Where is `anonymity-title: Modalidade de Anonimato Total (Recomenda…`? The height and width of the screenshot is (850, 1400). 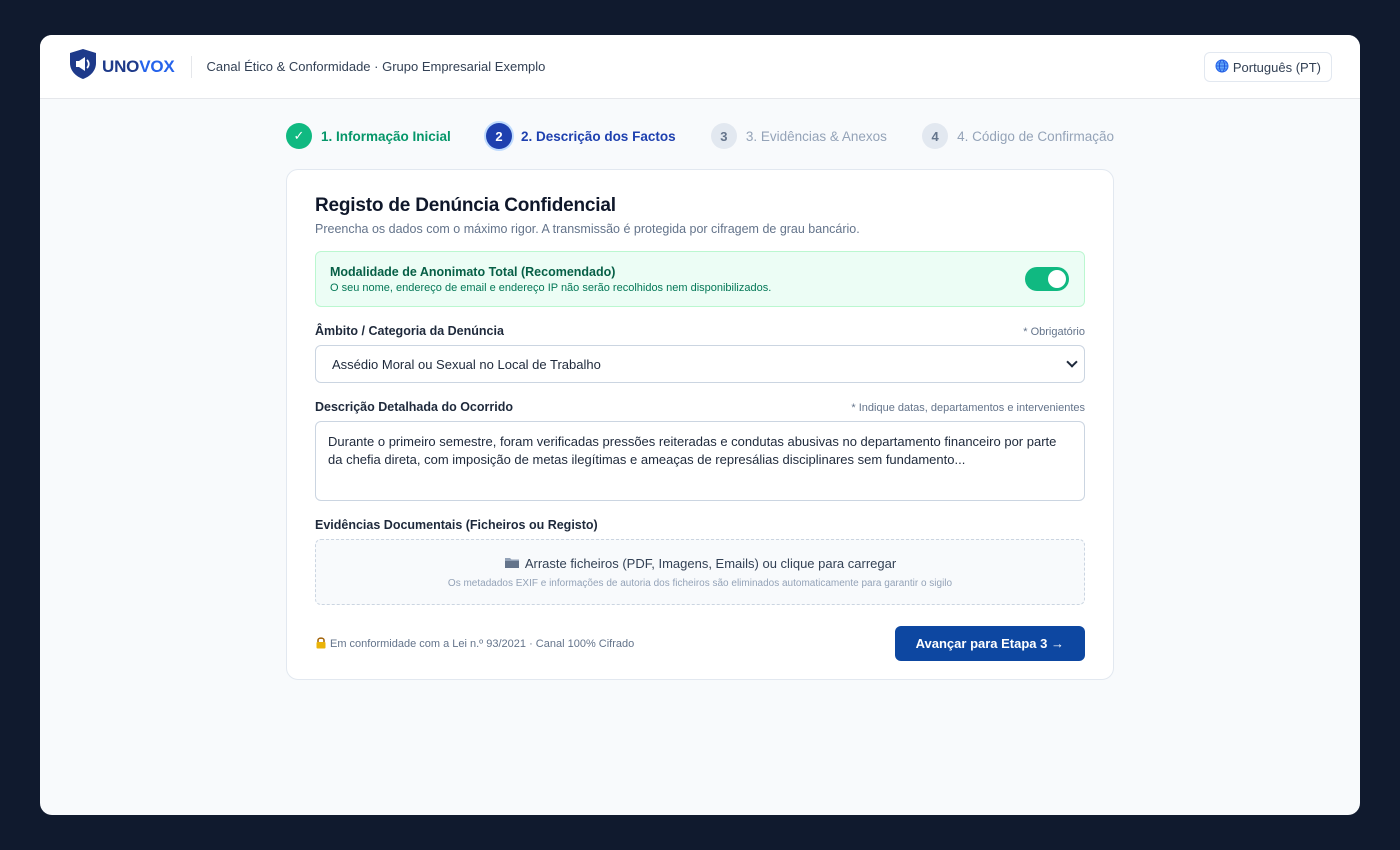
anonymity-title: Modalidade de Anonimato Total (Recomenda… is located at coordinates (473, 271).